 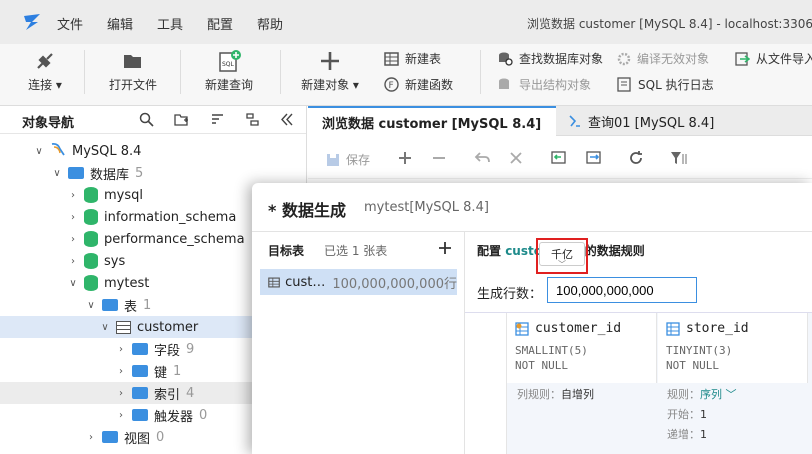 I want to click on table-icon, so click(x=123, y=327).